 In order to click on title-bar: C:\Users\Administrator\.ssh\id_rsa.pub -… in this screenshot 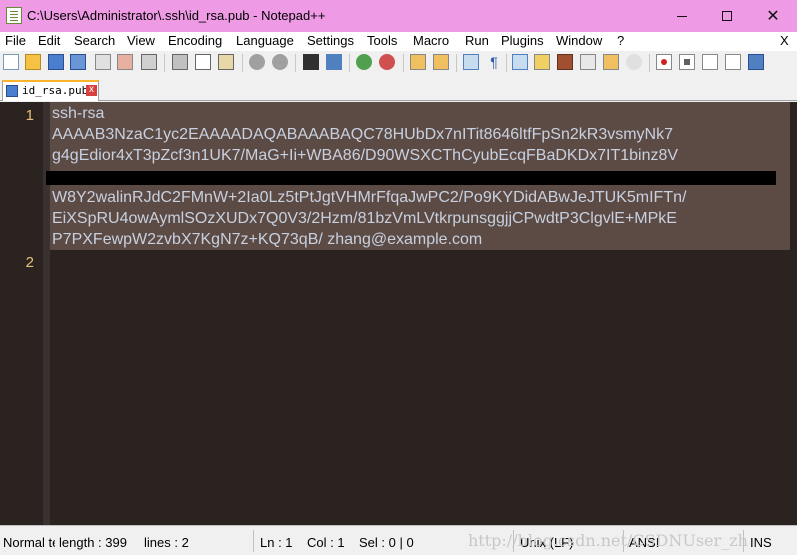, I will do `click(398, 16)`.